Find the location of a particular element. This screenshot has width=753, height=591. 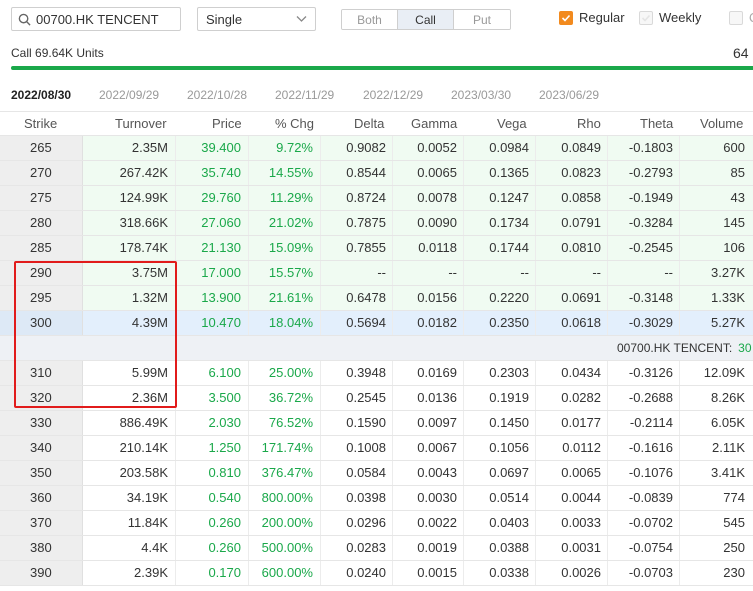

theta-cell: -0.3148 is located at coordinates (650, 297).